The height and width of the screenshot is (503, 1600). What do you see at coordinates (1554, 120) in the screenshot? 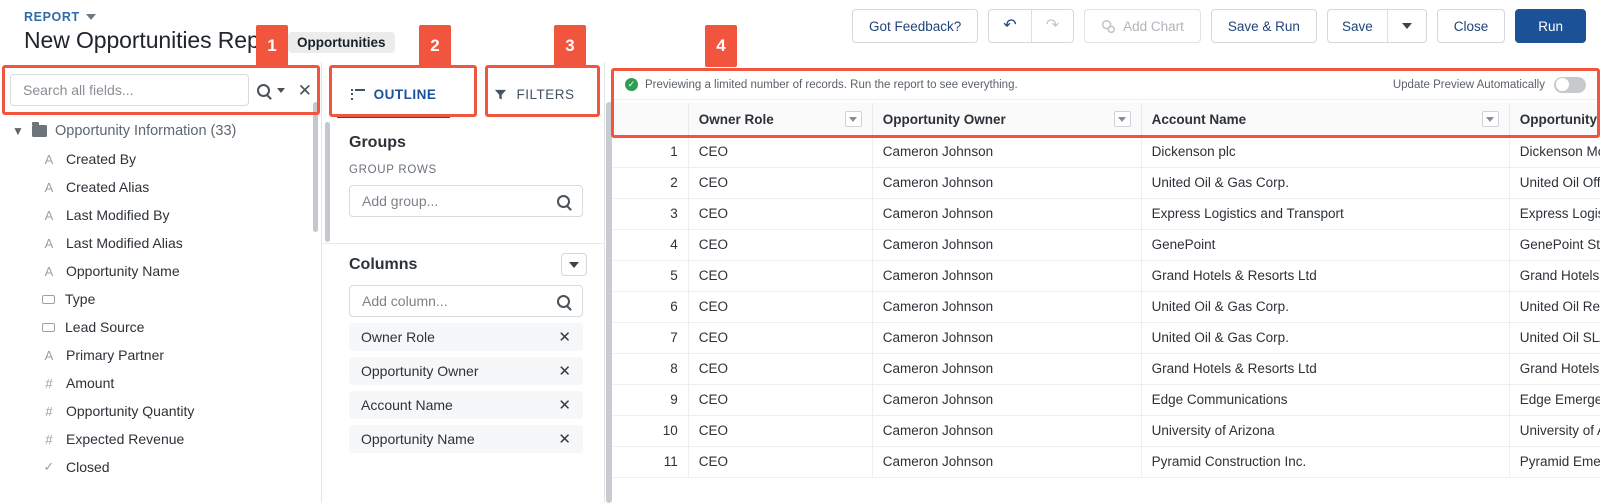
I see `preview-column-header: Opportunity Name` at bounding box center [1554, 120].